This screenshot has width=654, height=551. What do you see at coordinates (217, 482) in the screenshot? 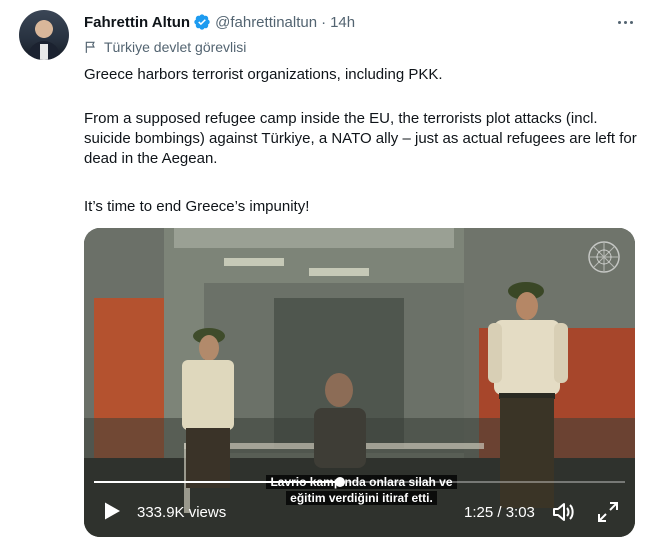
I see `video-progress-fill` at bounding box center [217, 482].